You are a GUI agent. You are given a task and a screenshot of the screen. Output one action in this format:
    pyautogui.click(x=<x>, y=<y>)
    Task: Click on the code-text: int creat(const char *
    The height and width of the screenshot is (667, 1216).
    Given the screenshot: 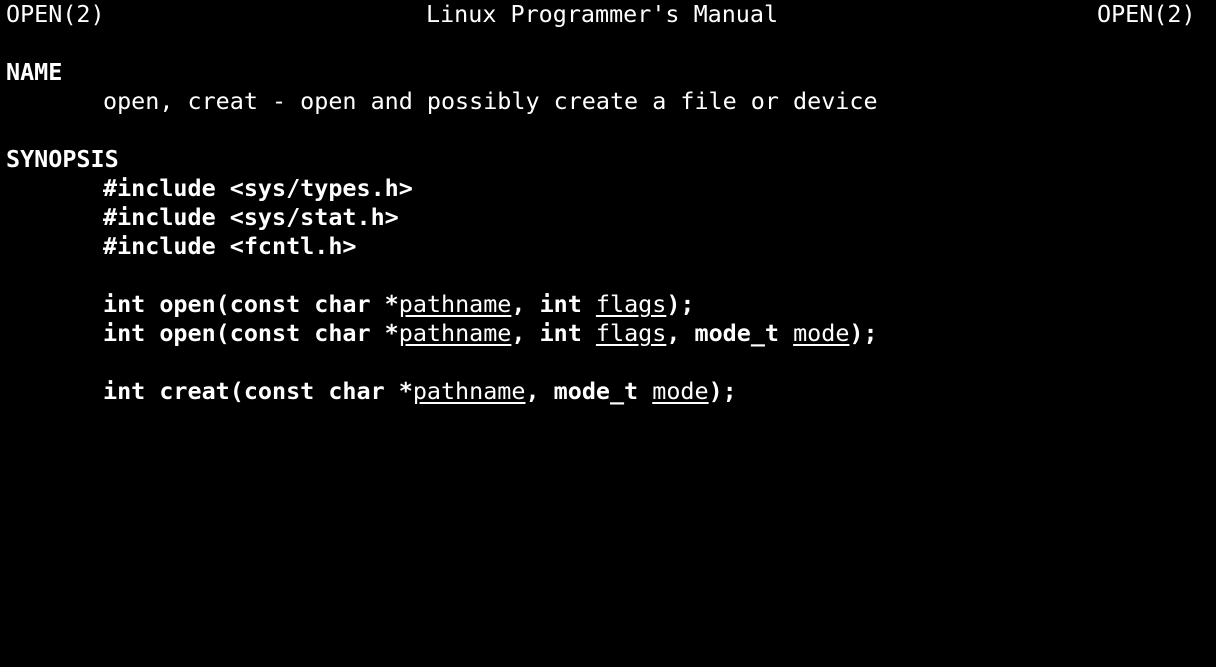 What is the action you would take?
    pyautogui.click(x=258, y=391)
    